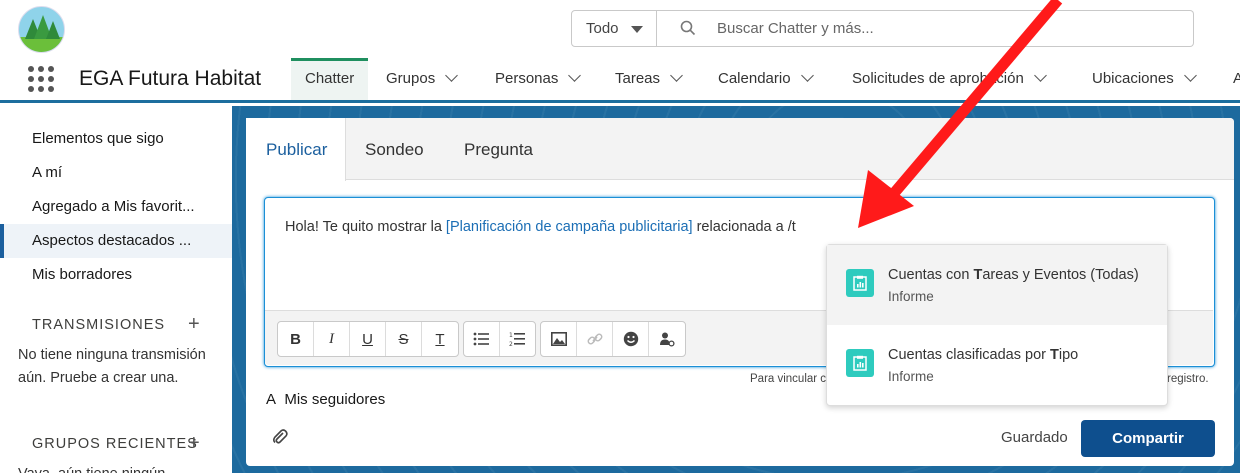  Describe the element at coordinates (569, 227) in the screenshot. I see `record-link: [Planificación de campaña publicitaria]` at that location.